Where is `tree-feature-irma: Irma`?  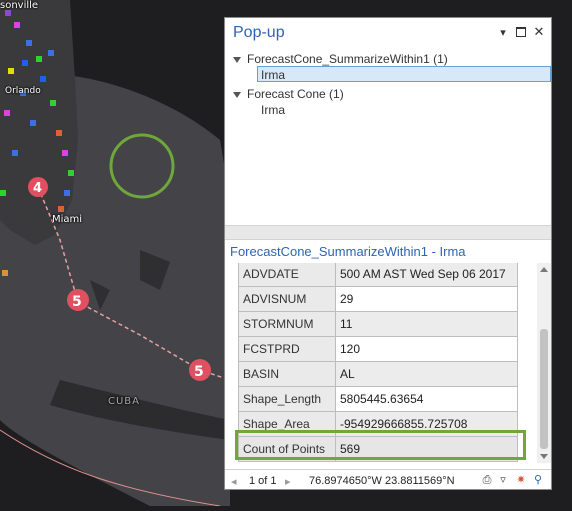
tree-feature-irma: Irma is located at coordinates (273, 110).